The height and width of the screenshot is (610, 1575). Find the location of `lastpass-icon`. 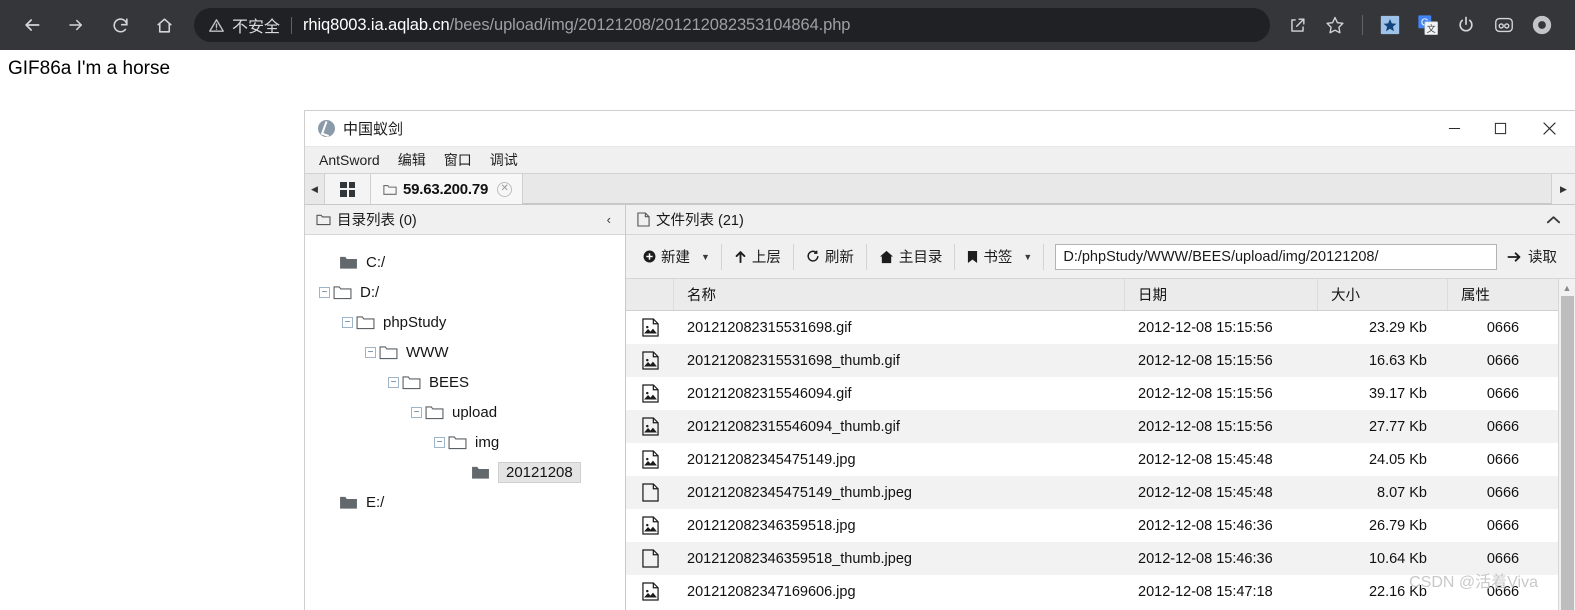

lastpass-icon is located at coordinates (1504, 25).